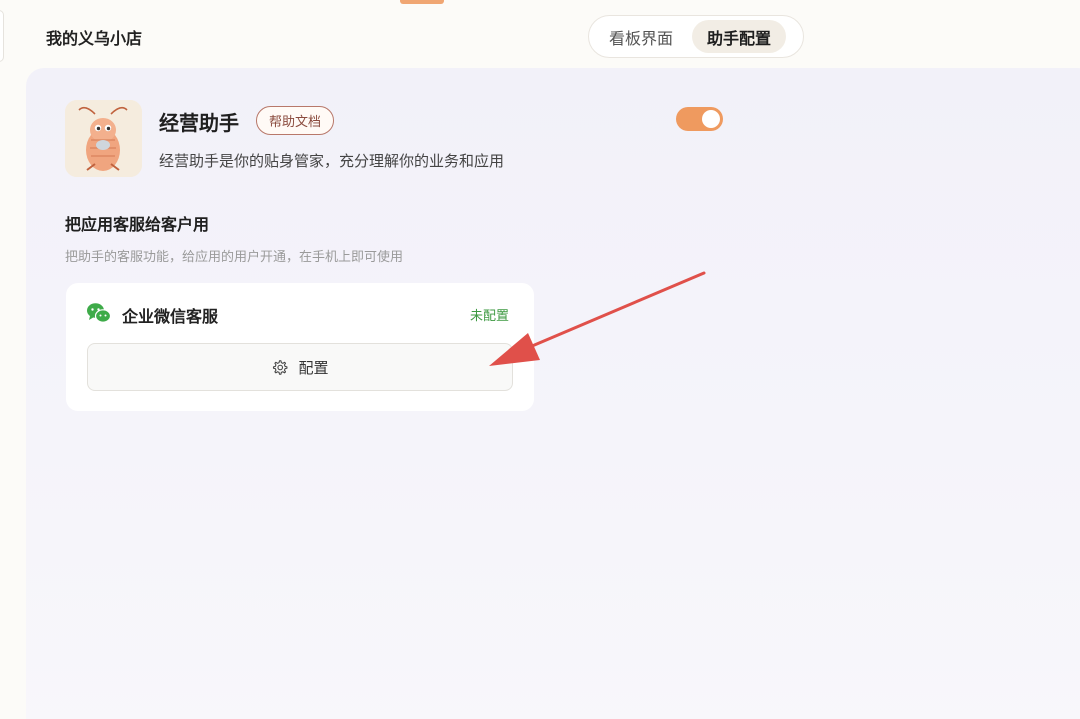  What do you see at coordinates (170, 316) in the screenshot?
I see `channel-title: 企业微信客服` at bounding box center [170, 316].